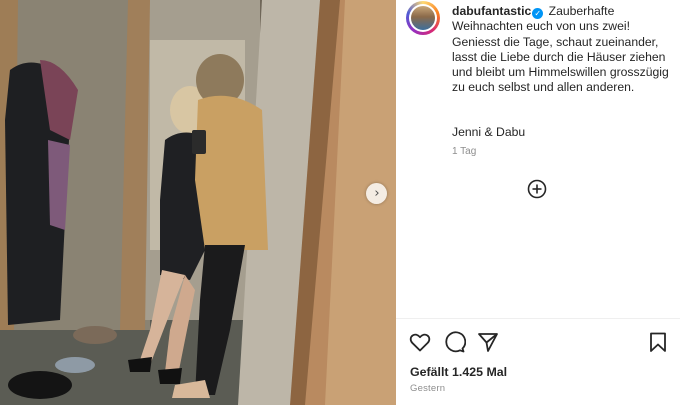 The height and width of the screenshot is (405, 680). I want to click on heart-icon, so click(420, 342).